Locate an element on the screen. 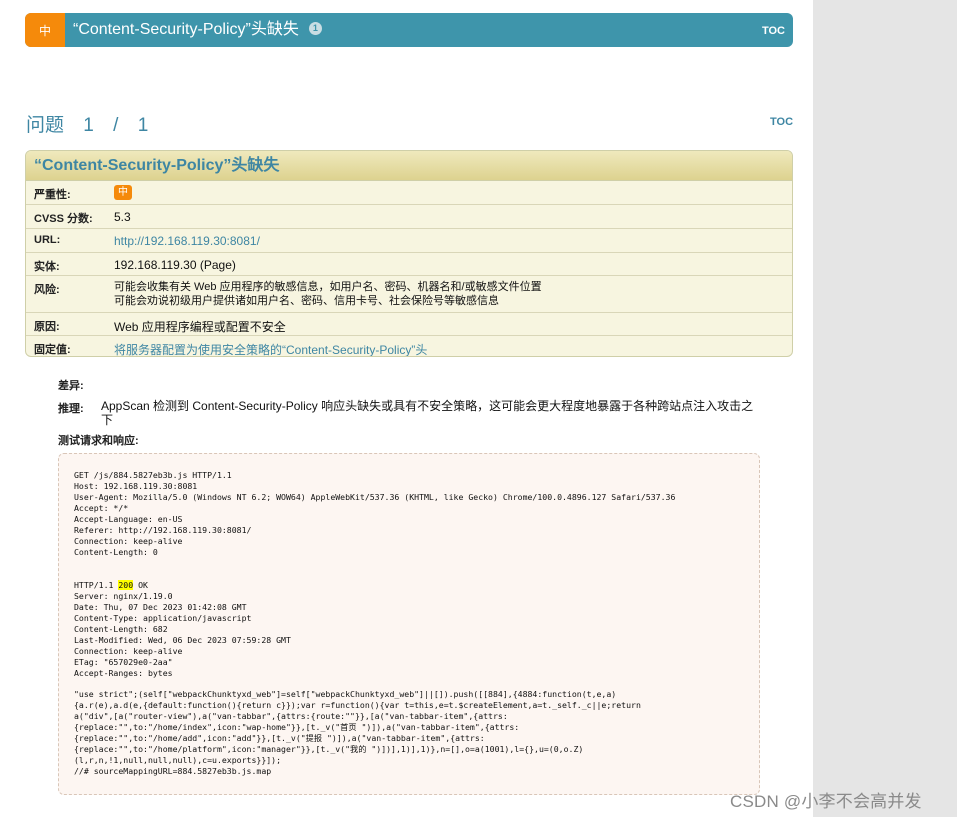  row-label: 风险: is located at coordinates (47, 290).